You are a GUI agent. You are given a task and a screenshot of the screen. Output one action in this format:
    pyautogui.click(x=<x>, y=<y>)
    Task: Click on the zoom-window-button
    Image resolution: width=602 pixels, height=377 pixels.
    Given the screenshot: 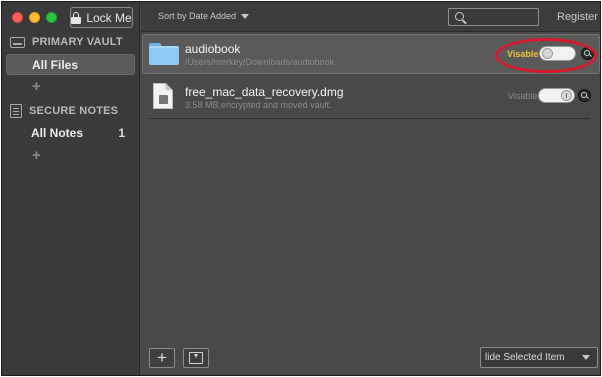 What is the action you would take?
    pyautogui.click(x=51, y=17)
    